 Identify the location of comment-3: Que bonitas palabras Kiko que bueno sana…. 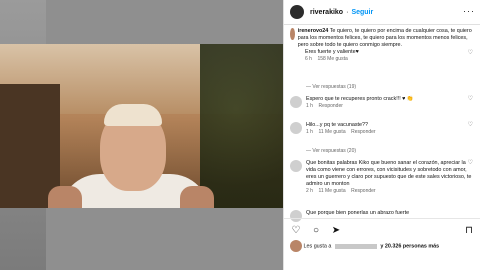
(382, 177).